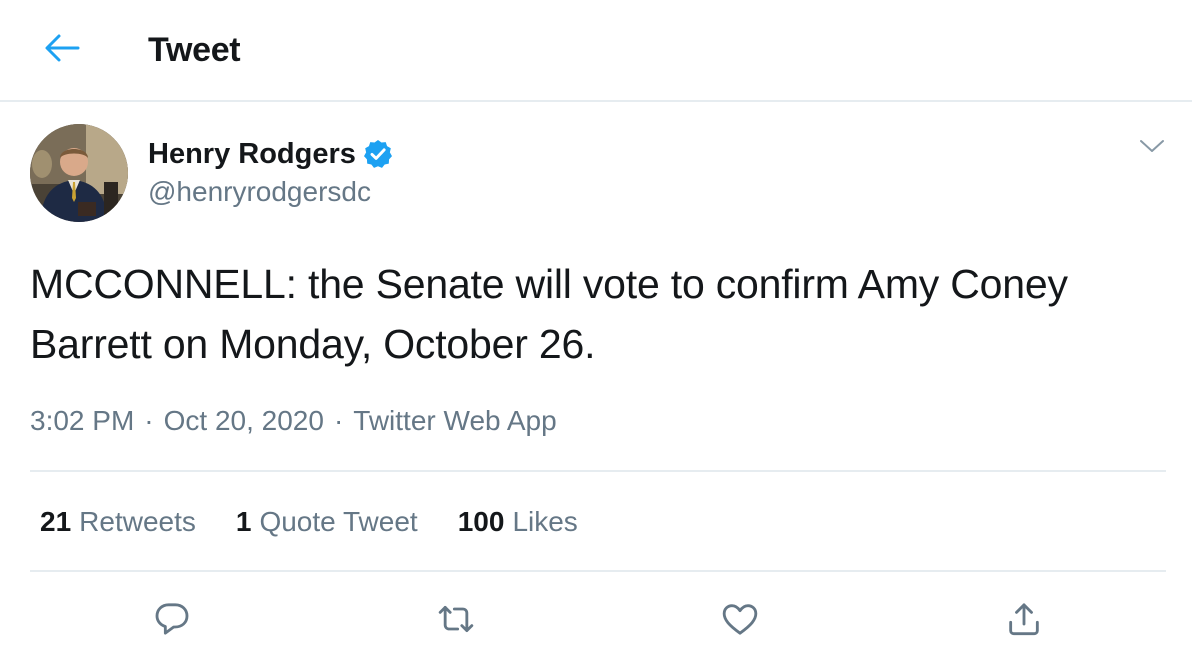 This screenshot has width=1192, height=662. What do you see at coordinates (79, 173) in the screenshot?
I see `avatar` at bounding box center [79, 173].